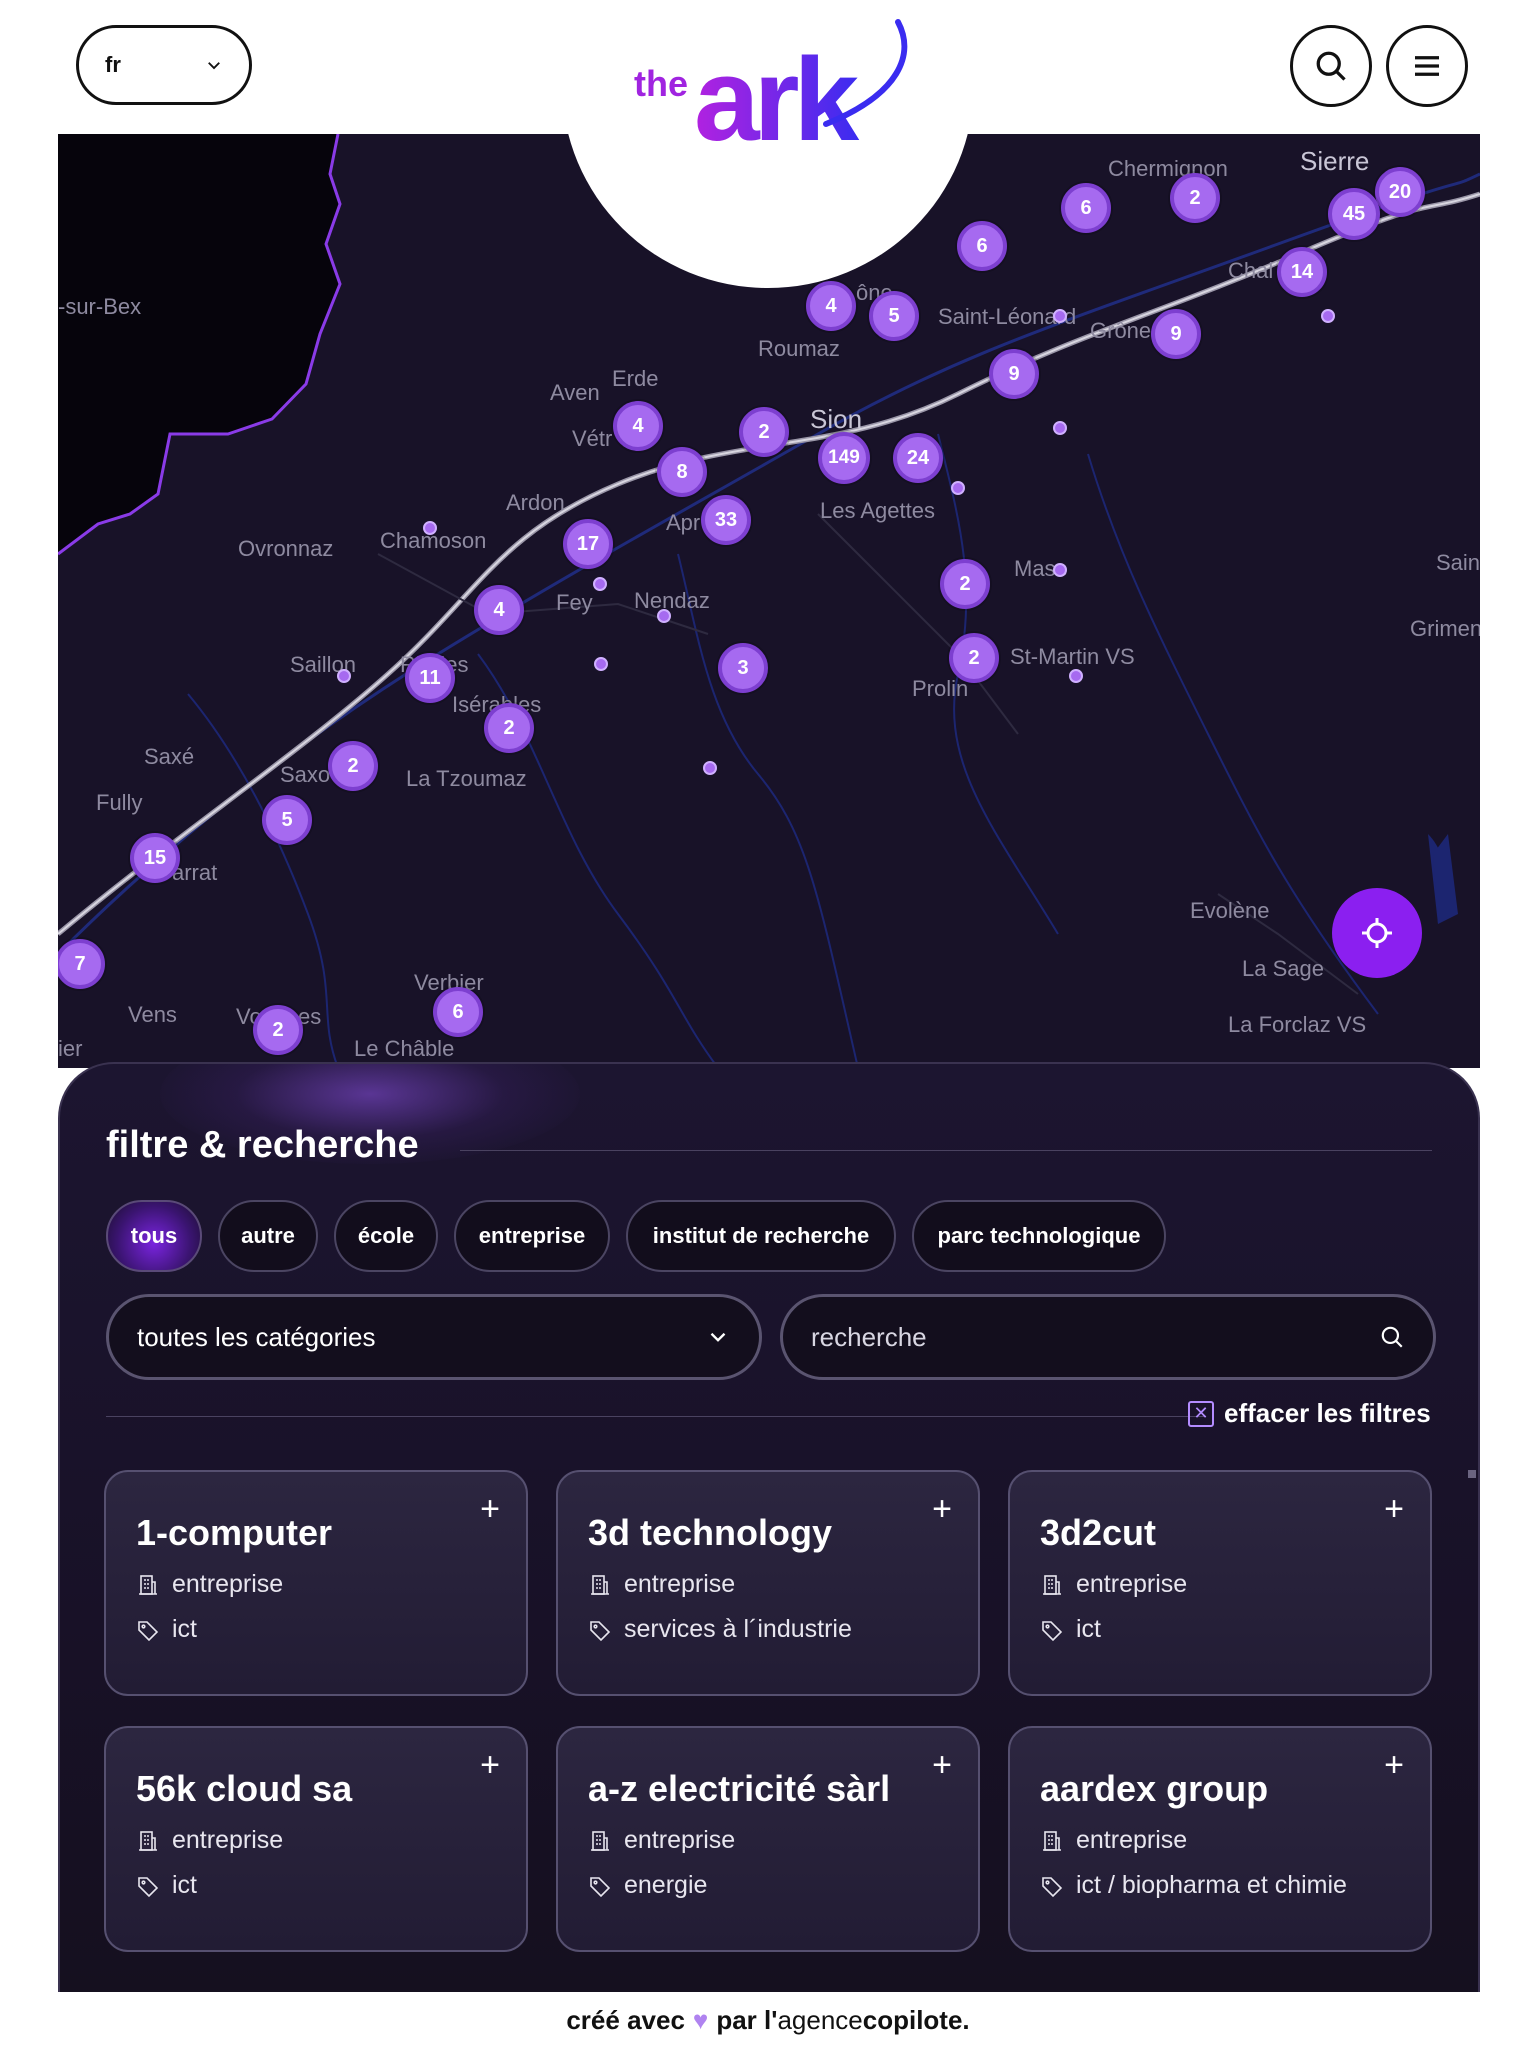 The width and height of the screenshot is (1536, 2048). Describe the element at coordinates (1354, 214) in the screenshot. I see `map-cluster: 45` at that location.